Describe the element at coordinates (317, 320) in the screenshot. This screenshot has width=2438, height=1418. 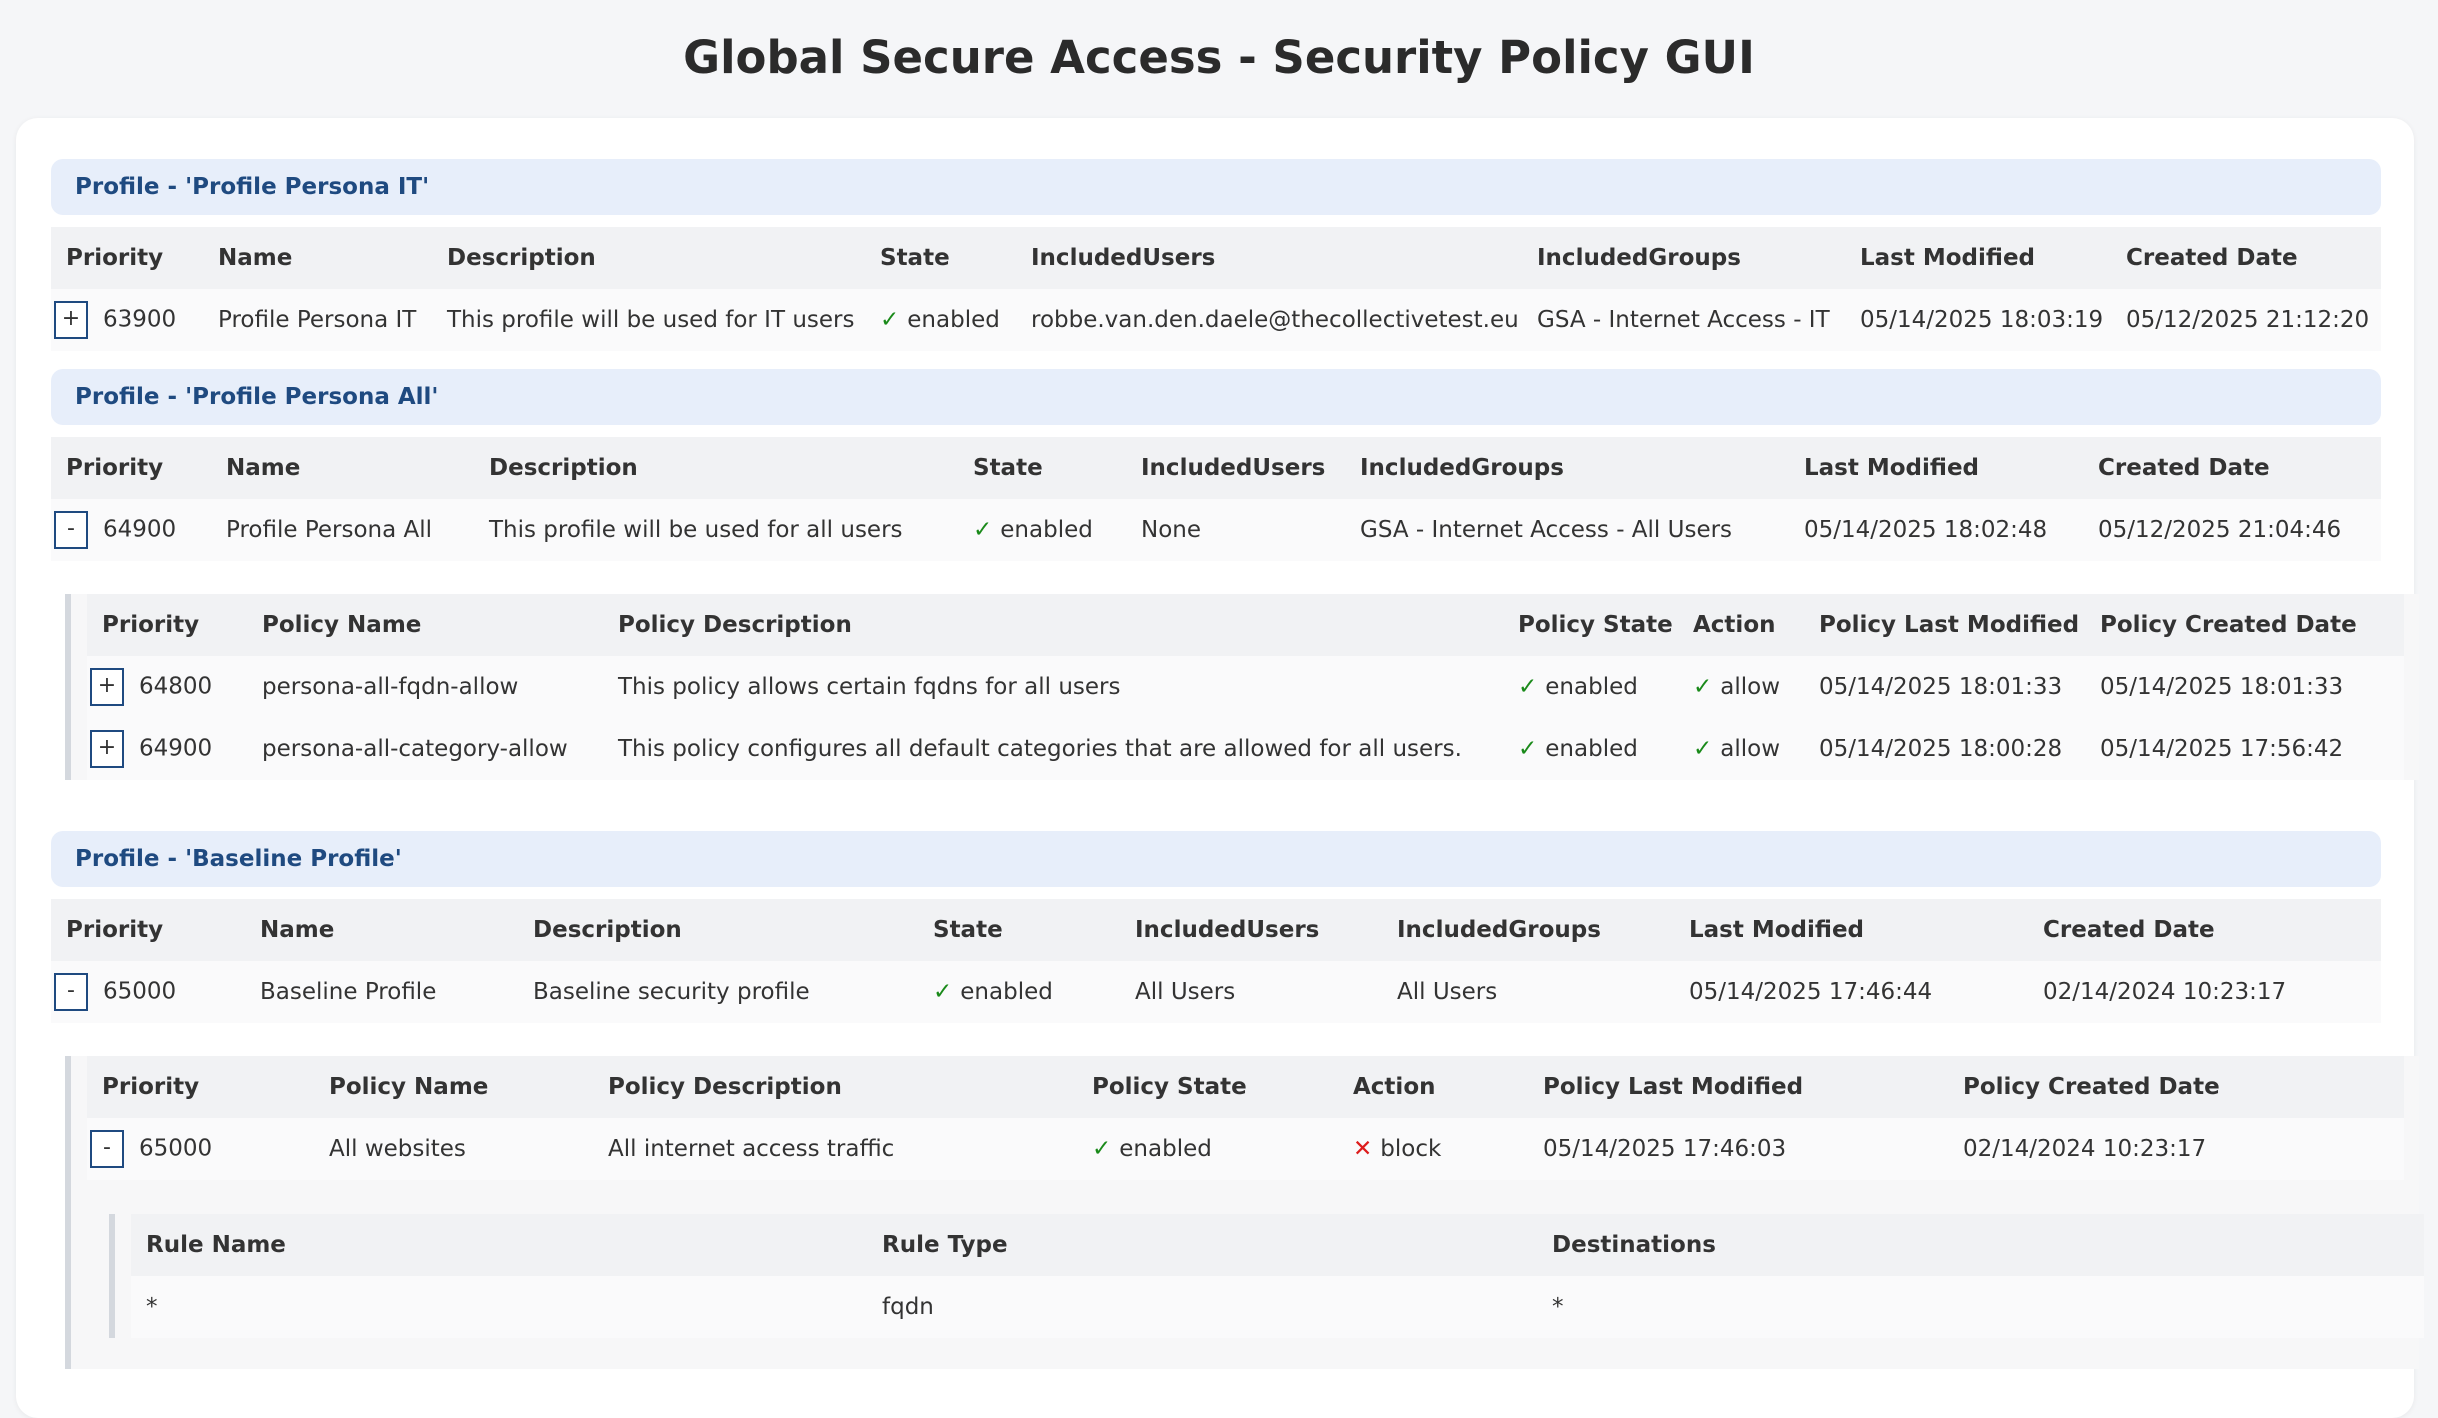
I see `profile-name: Profile Persona IT` at that location.